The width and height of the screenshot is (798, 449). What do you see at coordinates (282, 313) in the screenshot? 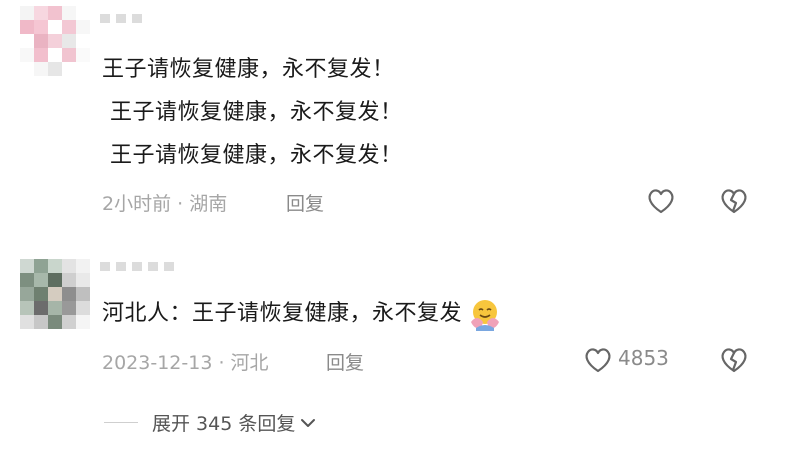
I see `comment-text-content: 河北人：王子请恢复健康，永不复发` at bounding box center [282, 313].